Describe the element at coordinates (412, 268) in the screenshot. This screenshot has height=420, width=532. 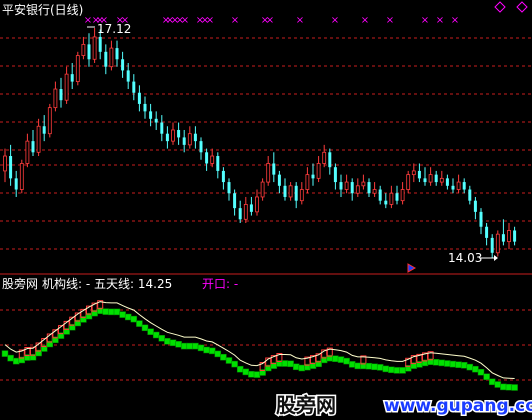
I see `marker-icon` at that location.